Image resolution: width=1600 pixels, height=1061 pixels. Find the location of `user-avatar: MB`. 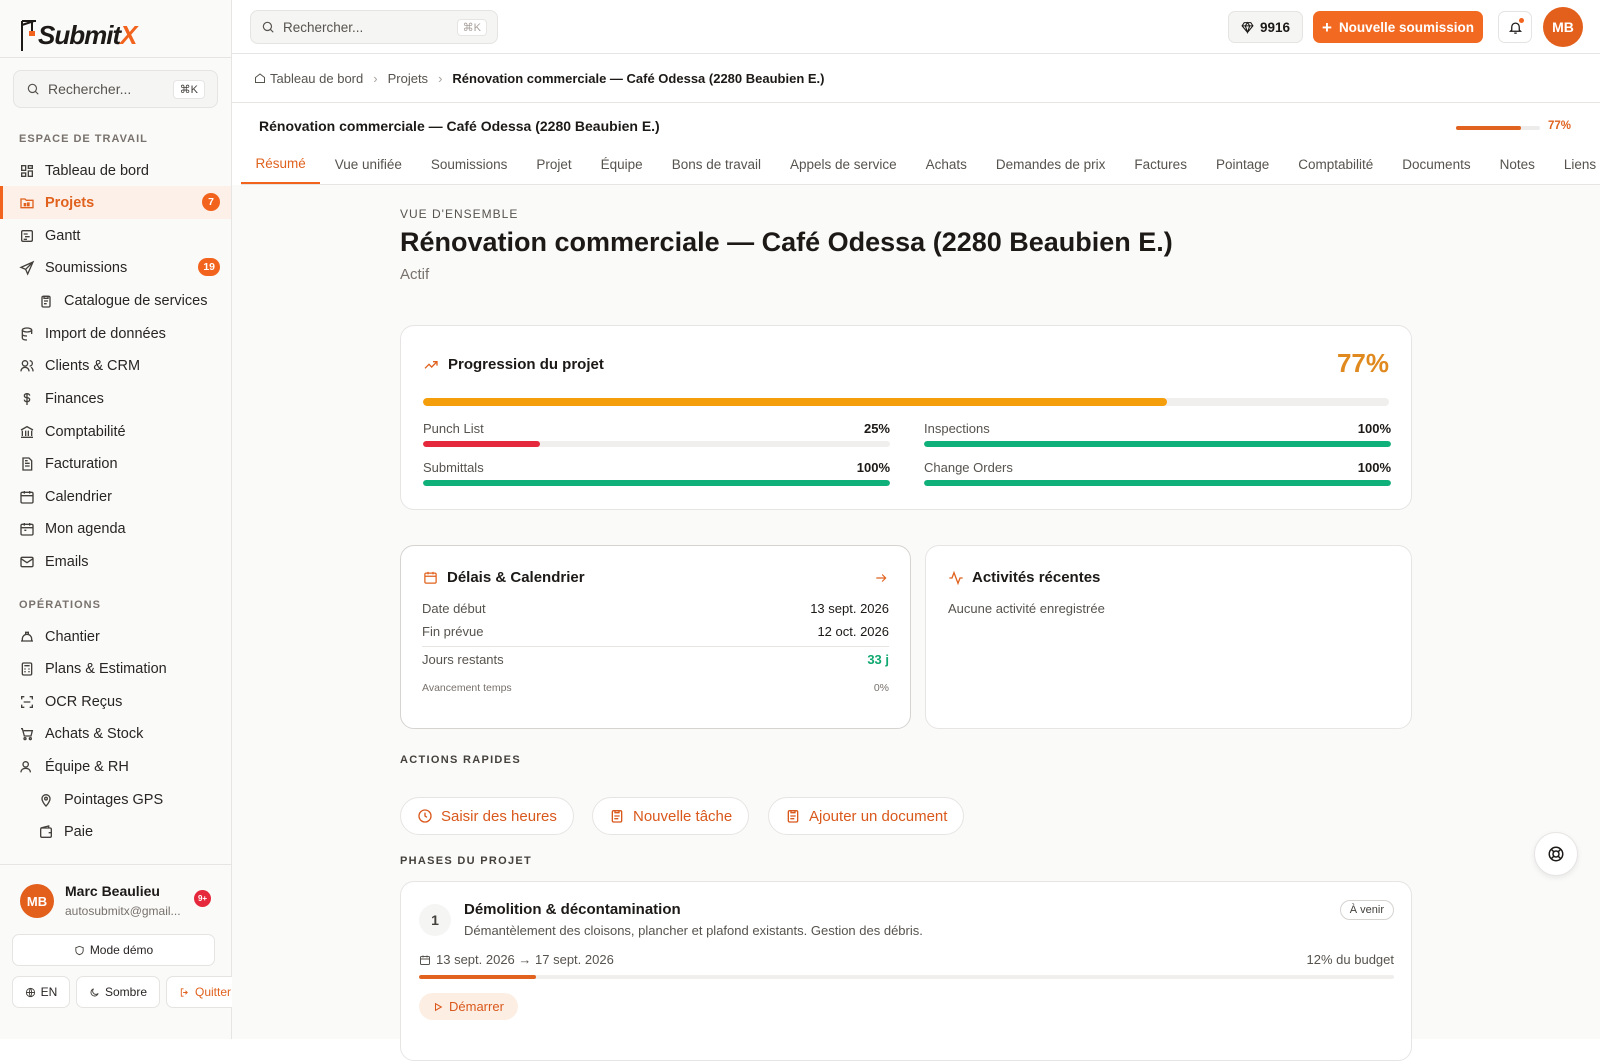

user-avatar: MB is located at coordinates (37, 901).